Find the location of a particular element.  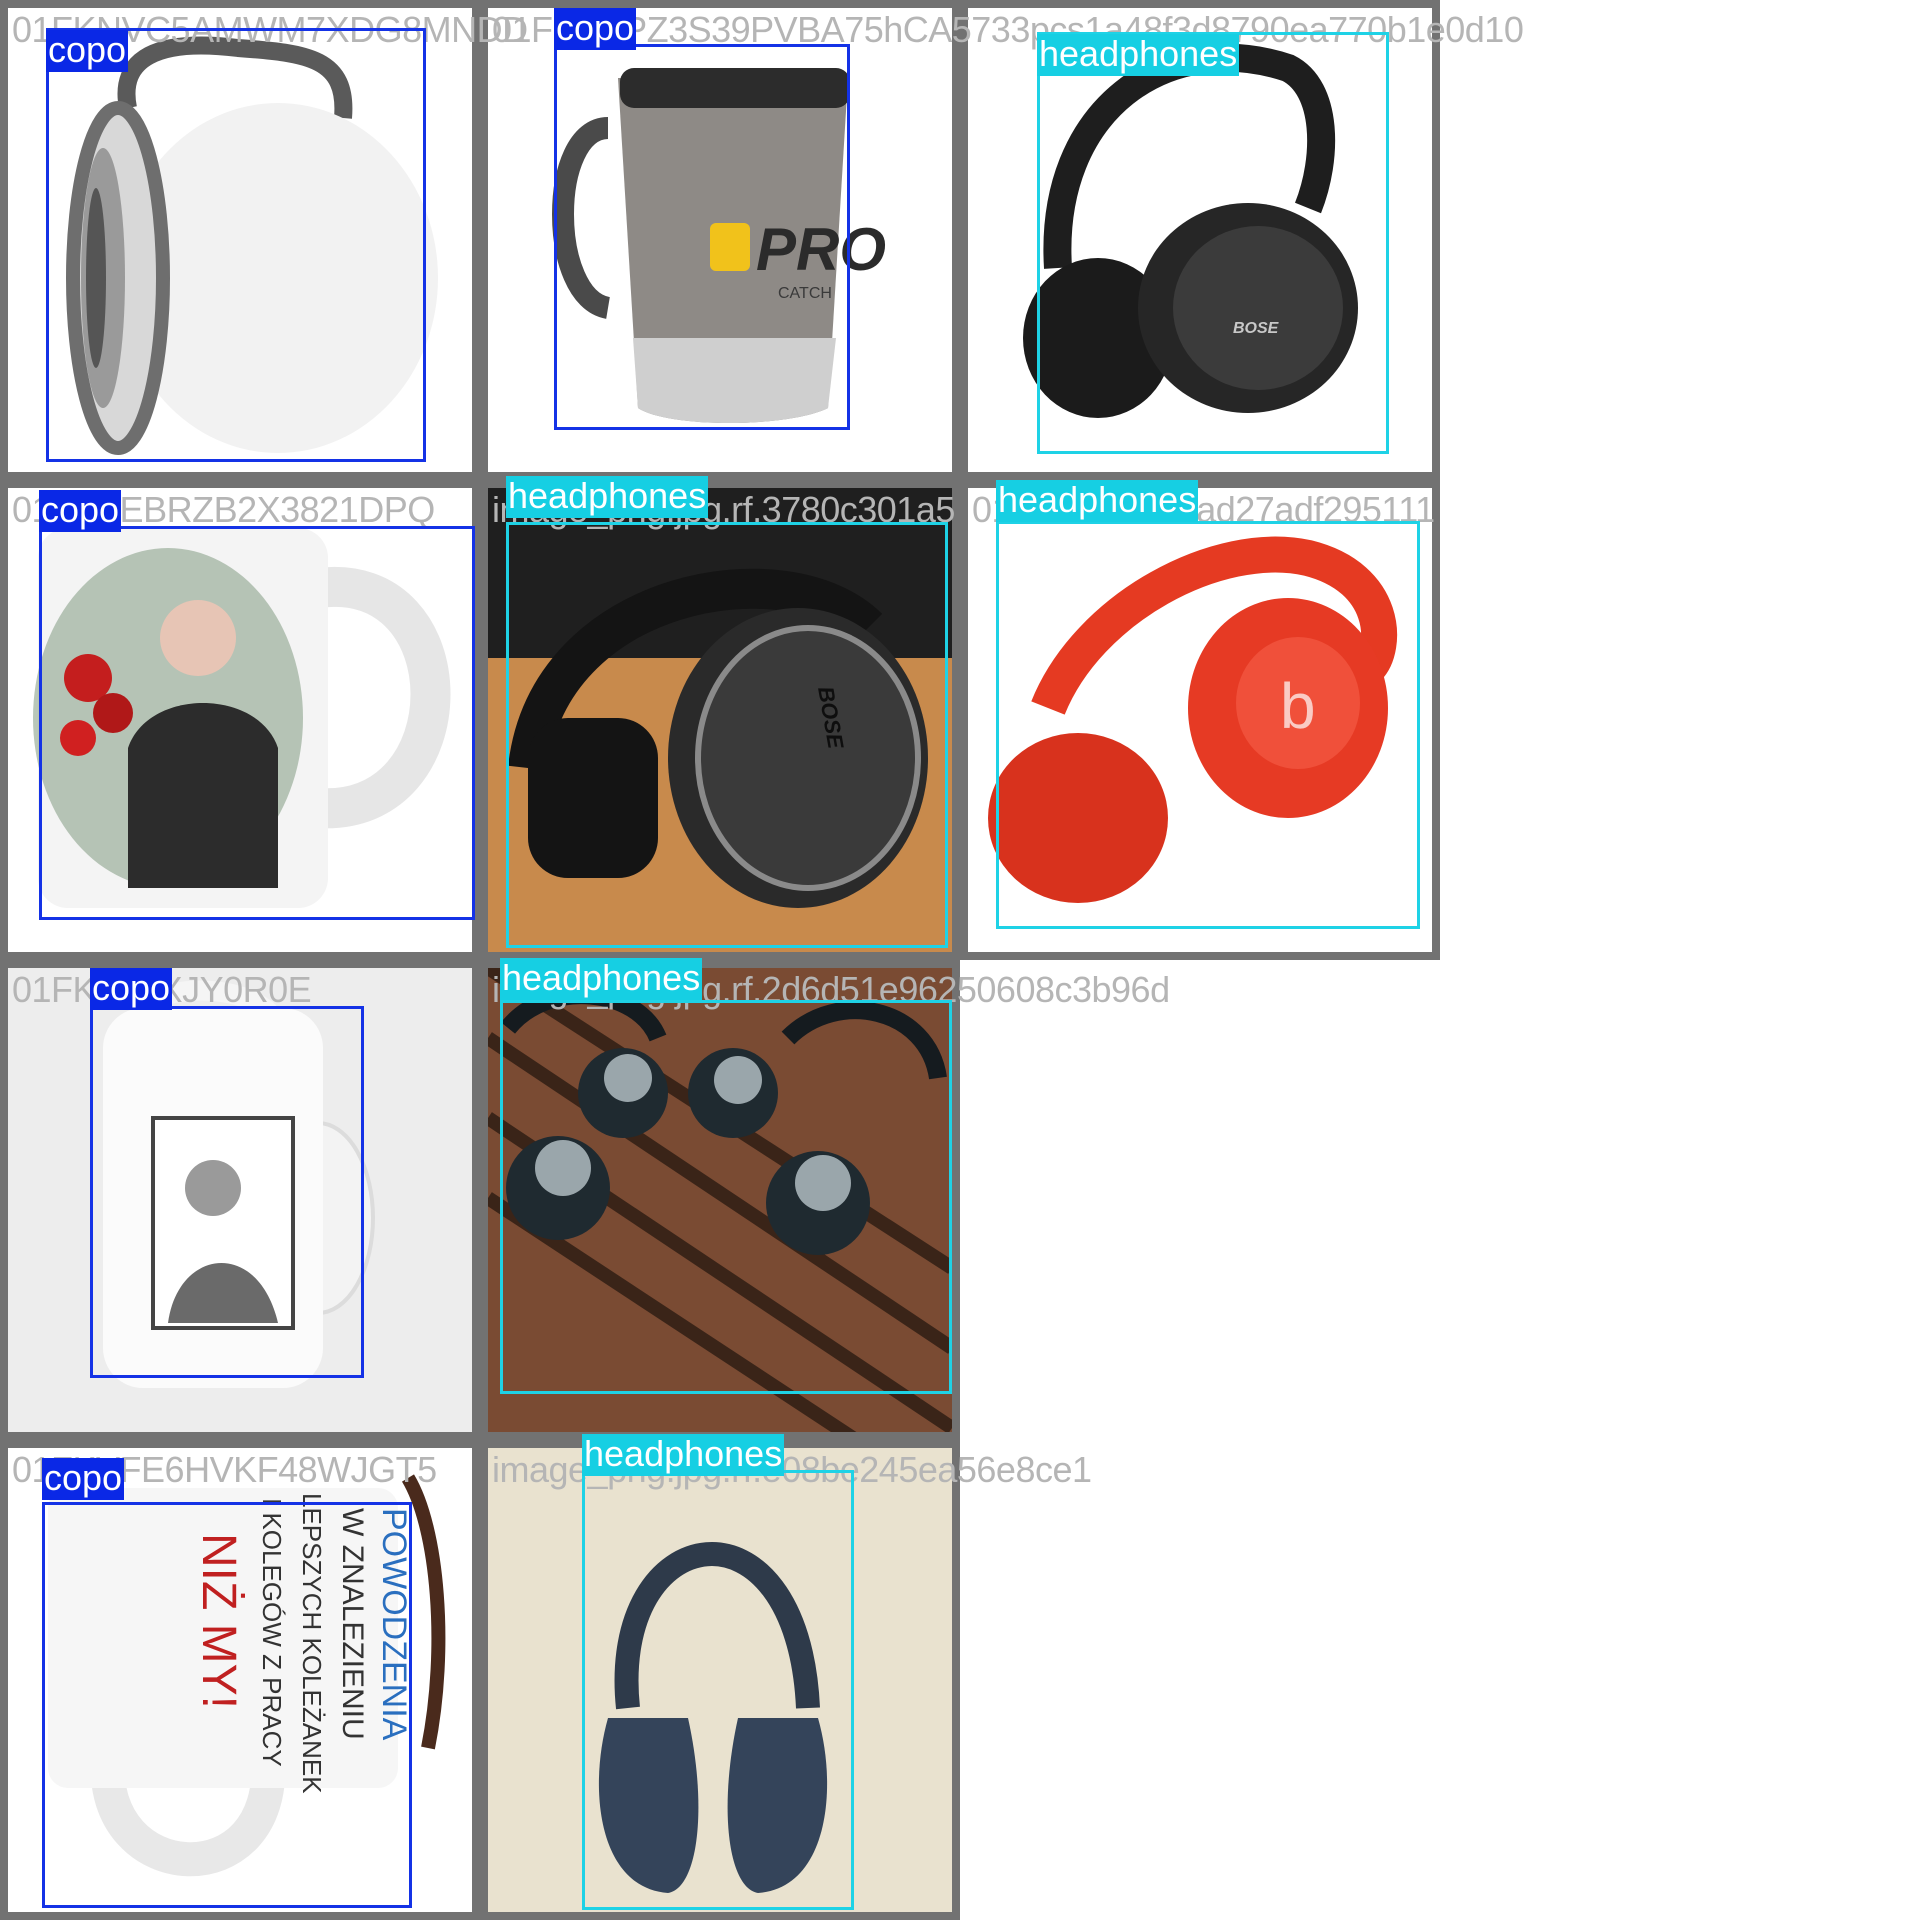

image-tile: 01FKY03XJY0R0E copo is located at coordinates (240, 1200).